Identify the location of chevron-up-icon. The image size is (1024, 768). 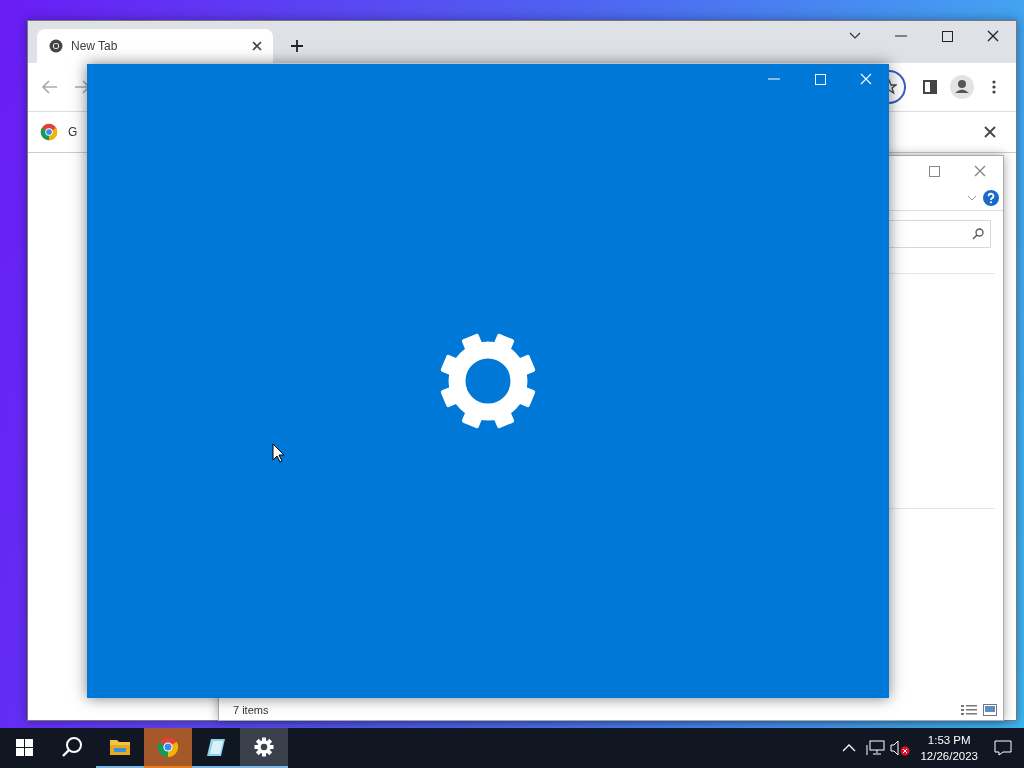
(849, 748).